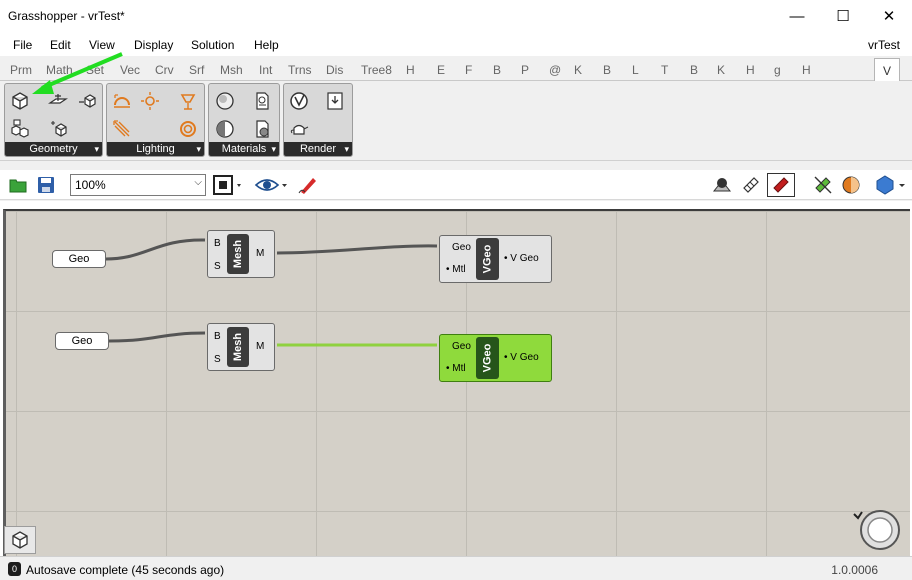 Image resolution: width=912 pixels, height=580 pixels. I want to click on tab-msh: Msh, so click(231, 70).